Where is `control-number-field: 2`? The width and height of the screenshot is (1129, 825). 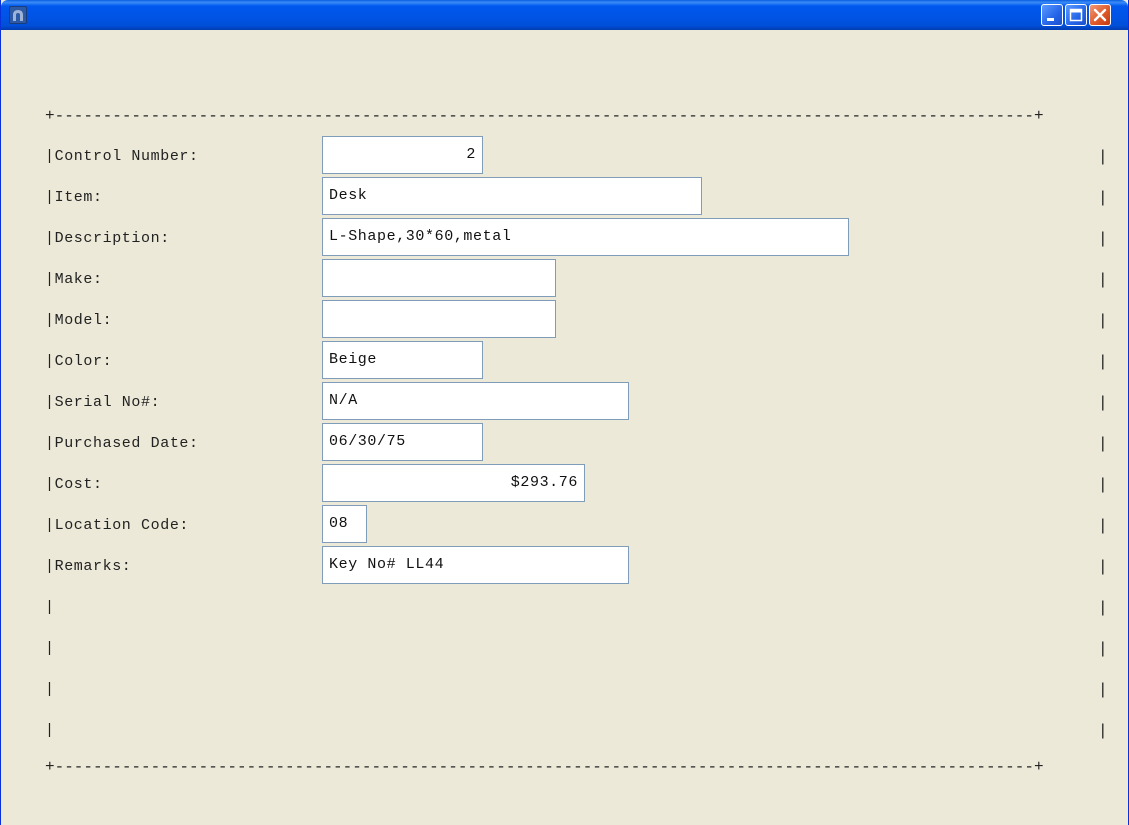
control-number-field: 2 is located at coordinates (402, 155).